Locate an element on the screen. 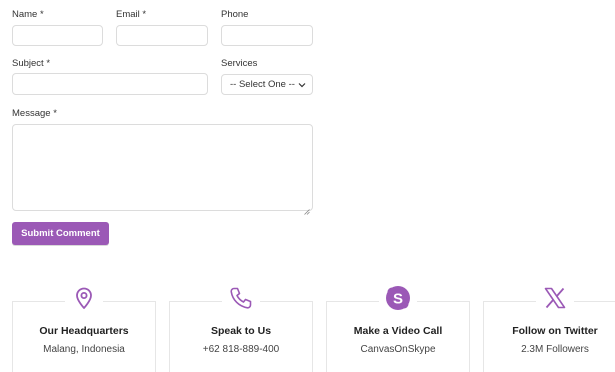 This screenshot has width=615, height=372. phone-label-text: Phone is located at coordinates (235, 14).